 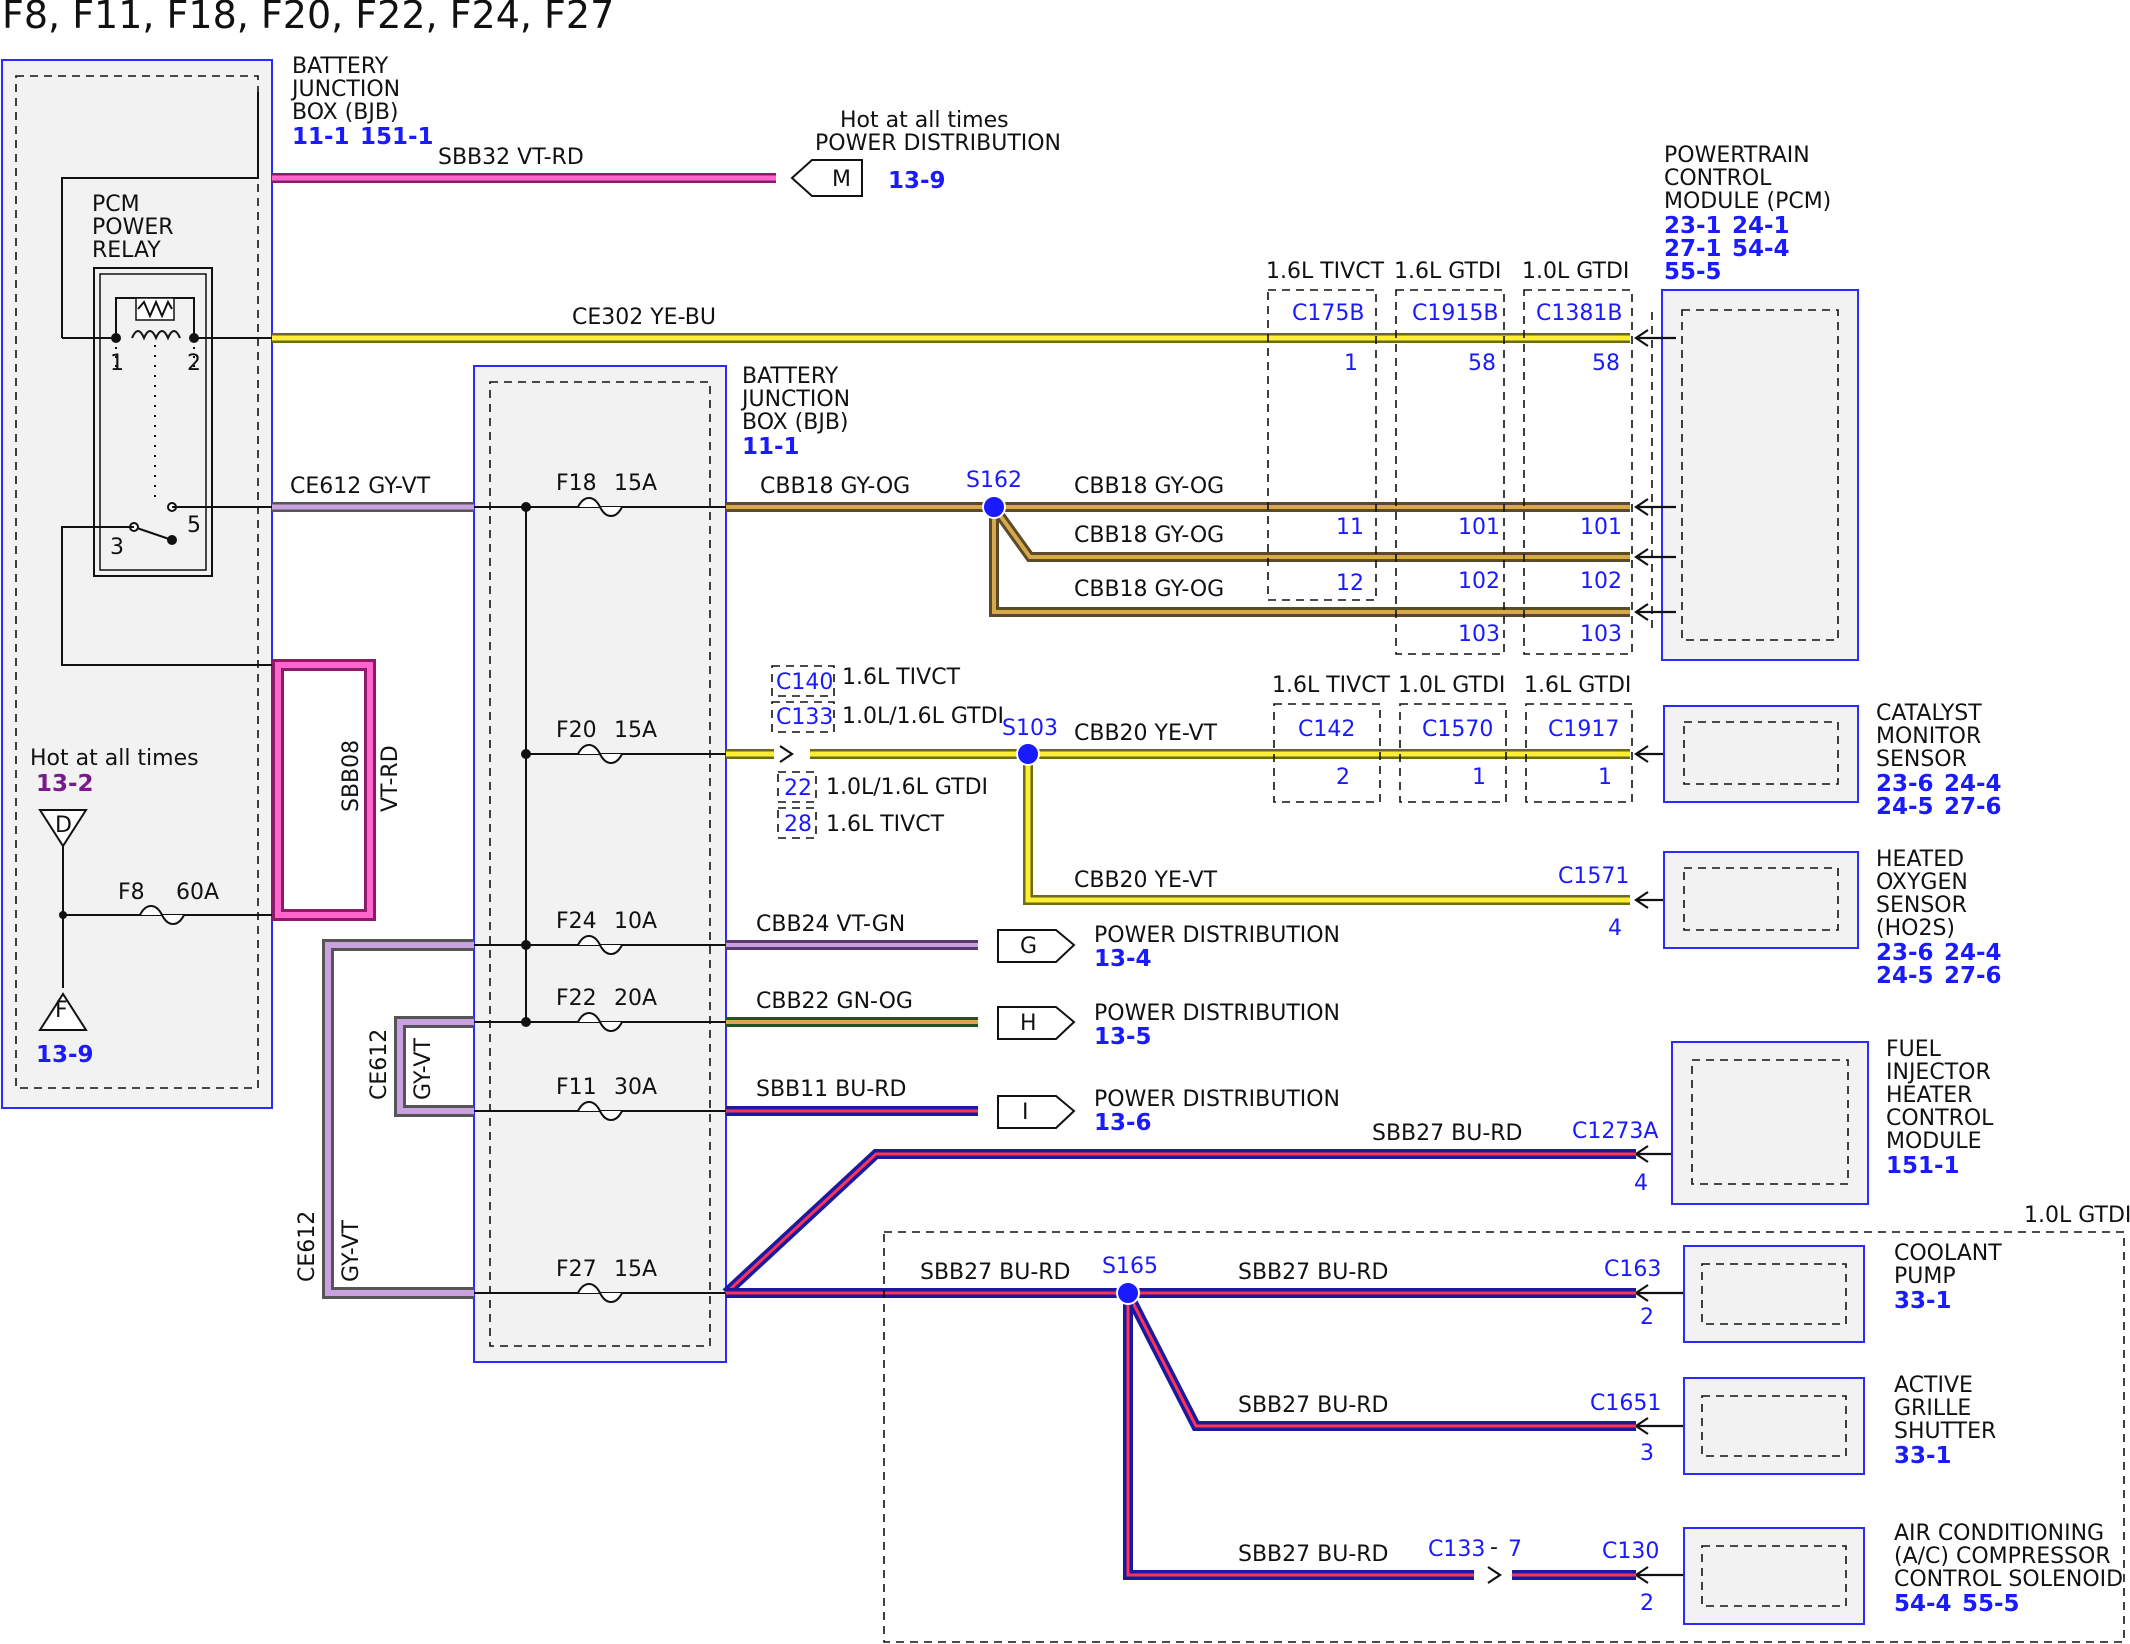 What do you see at coordinates (1625, 1403) in the screenshot?
I see `grille-connector: C1651` at bounding box center [1625, 1403].